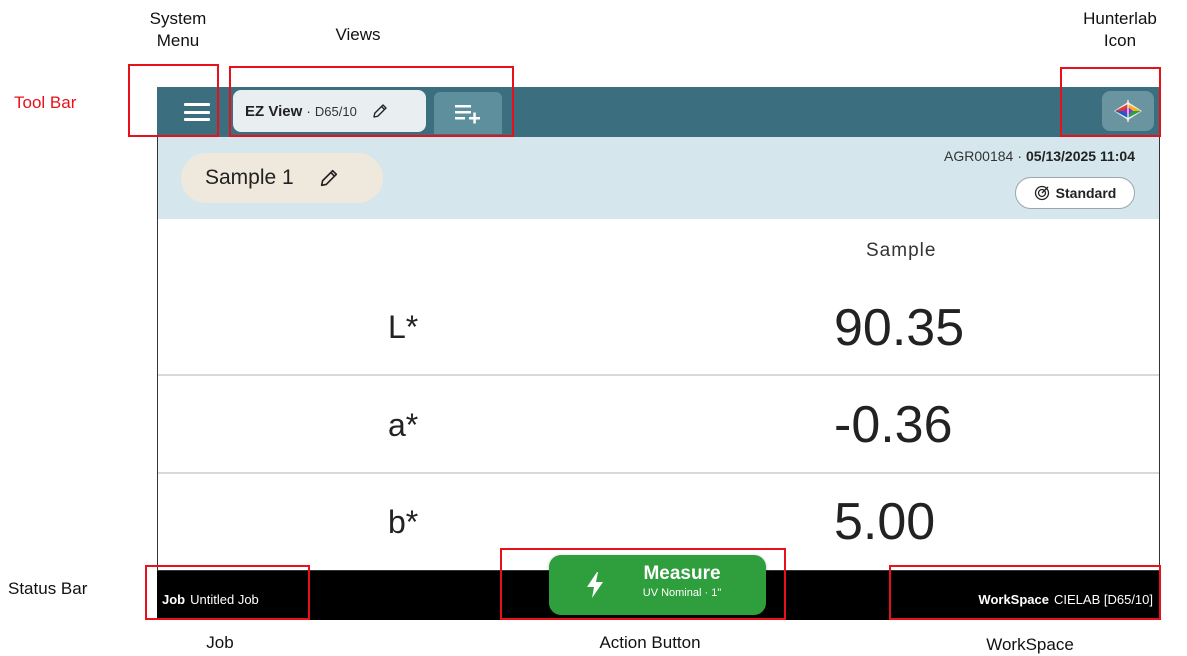 The height and width of the screenshot is (656, 1187). Describe the element at coordinates (249, 177) in the screenshot. I see `sample-name: Sample 1` at that location.